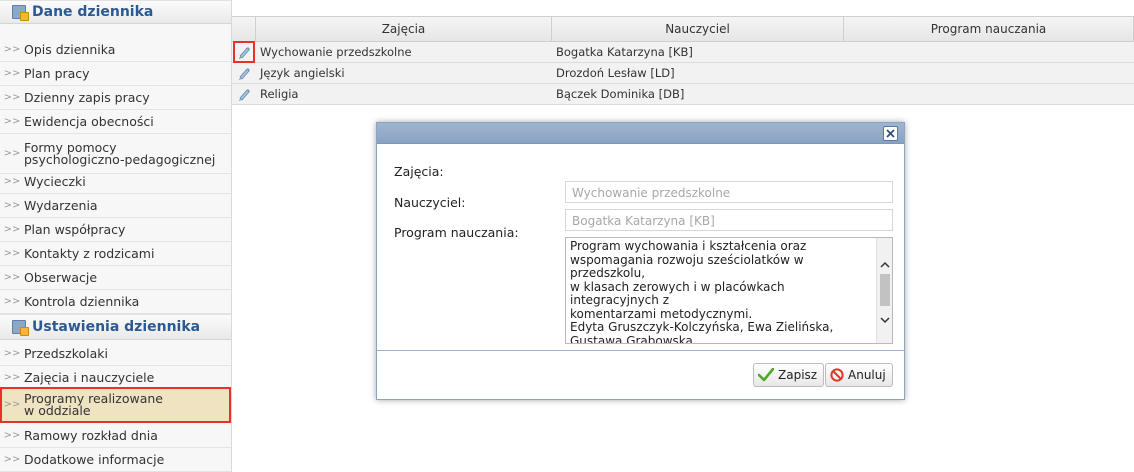 This screenshot has height=472, width=1134. I want to click on cell-zajecia: Wychowanie przedszkolne, so click(336, 52).